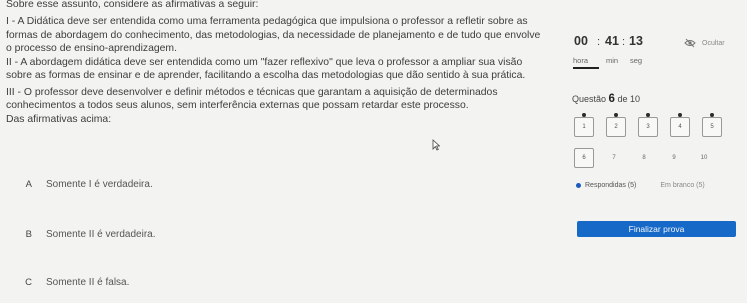 This screenshot has width=747, height=303. I want to click on option-a: A Somente I é verdadeira., so click(80, 184).